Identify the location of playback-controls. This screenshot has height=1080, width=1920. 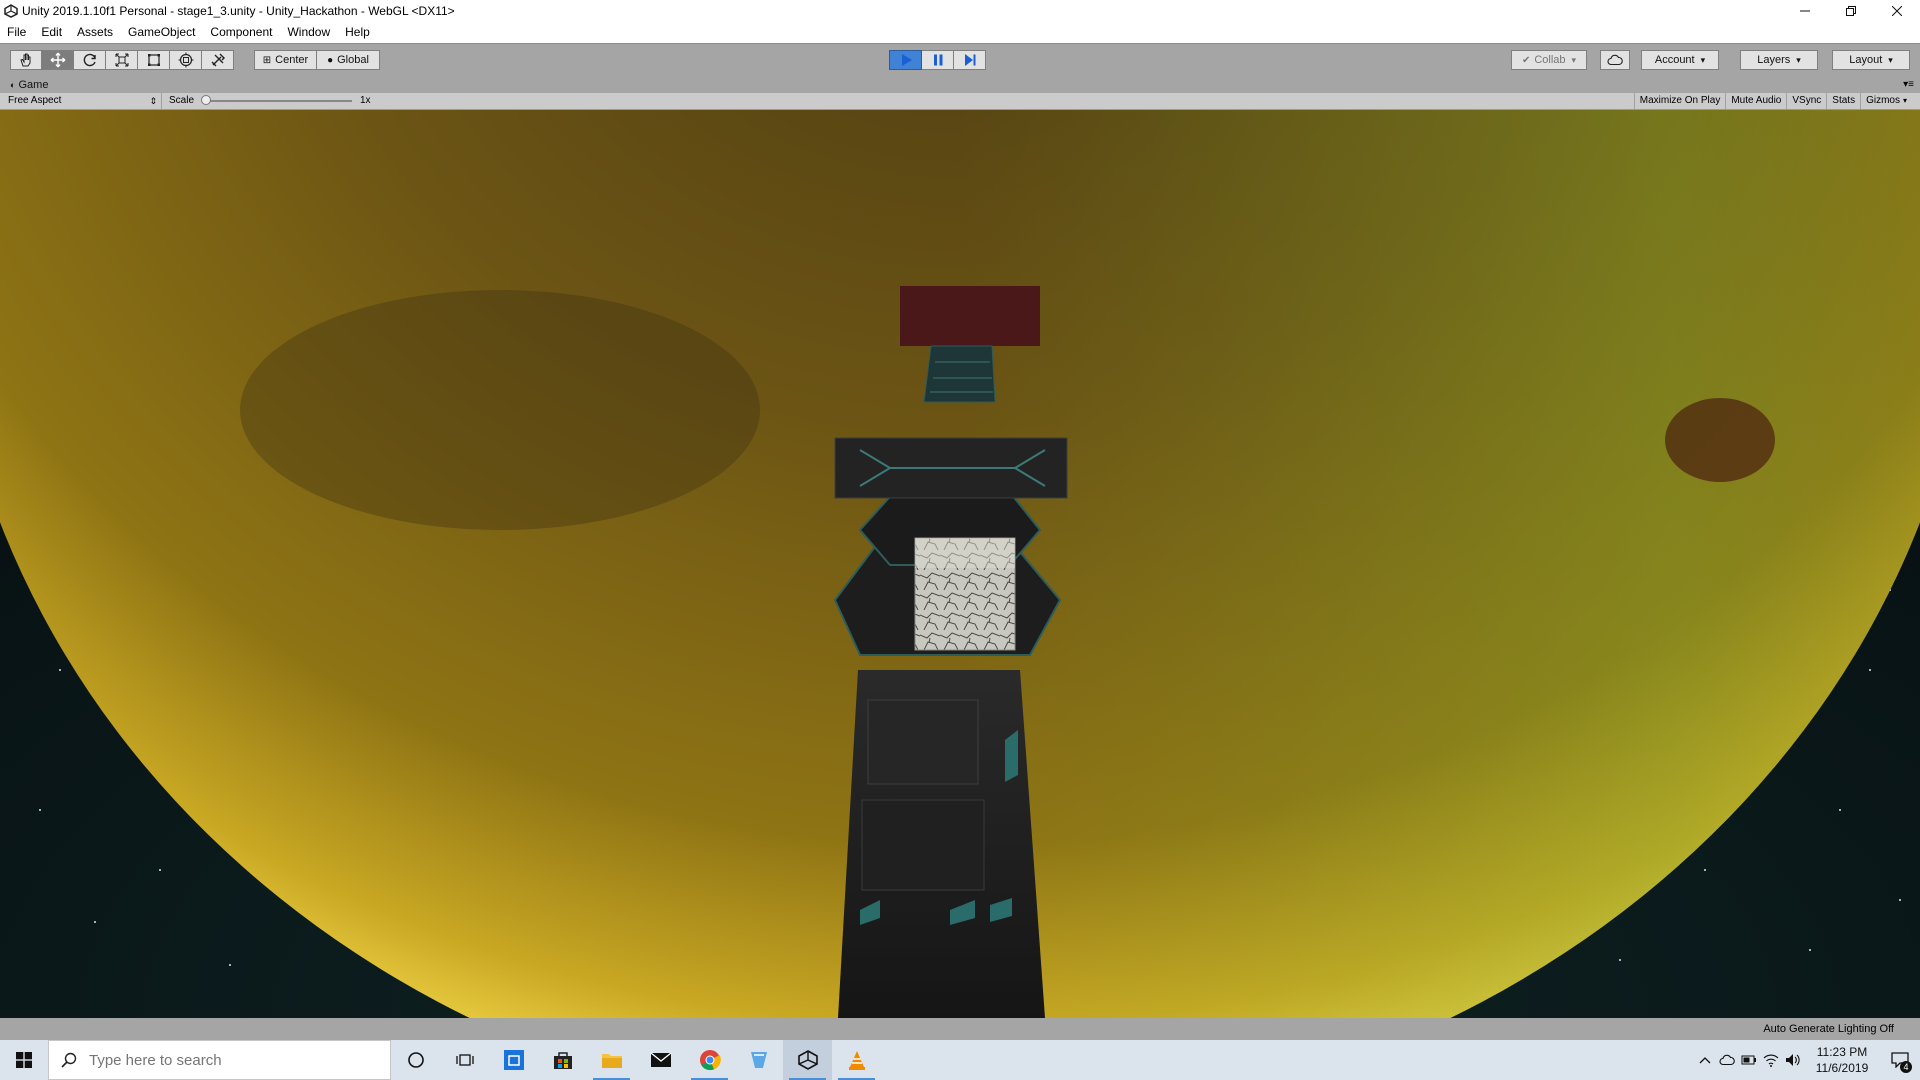
(937, 60).